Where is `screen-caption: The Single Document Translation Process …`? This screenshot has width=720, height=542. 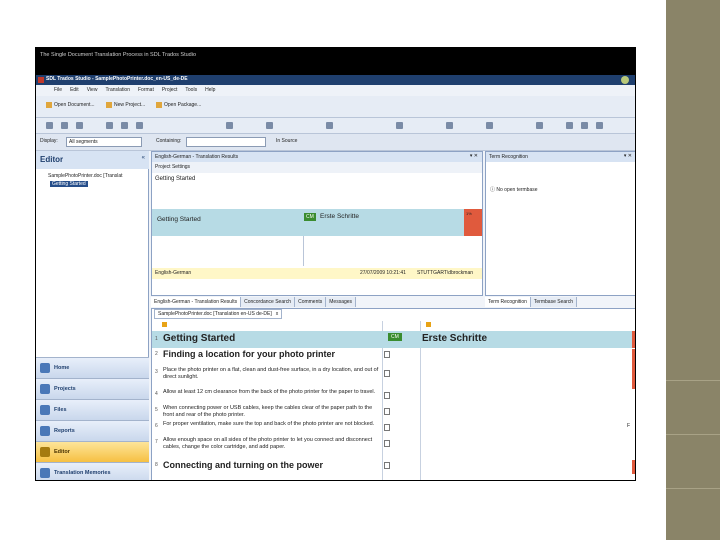
screen-caption: The Single Document Translation Process … is located at coordinates (335, 61).